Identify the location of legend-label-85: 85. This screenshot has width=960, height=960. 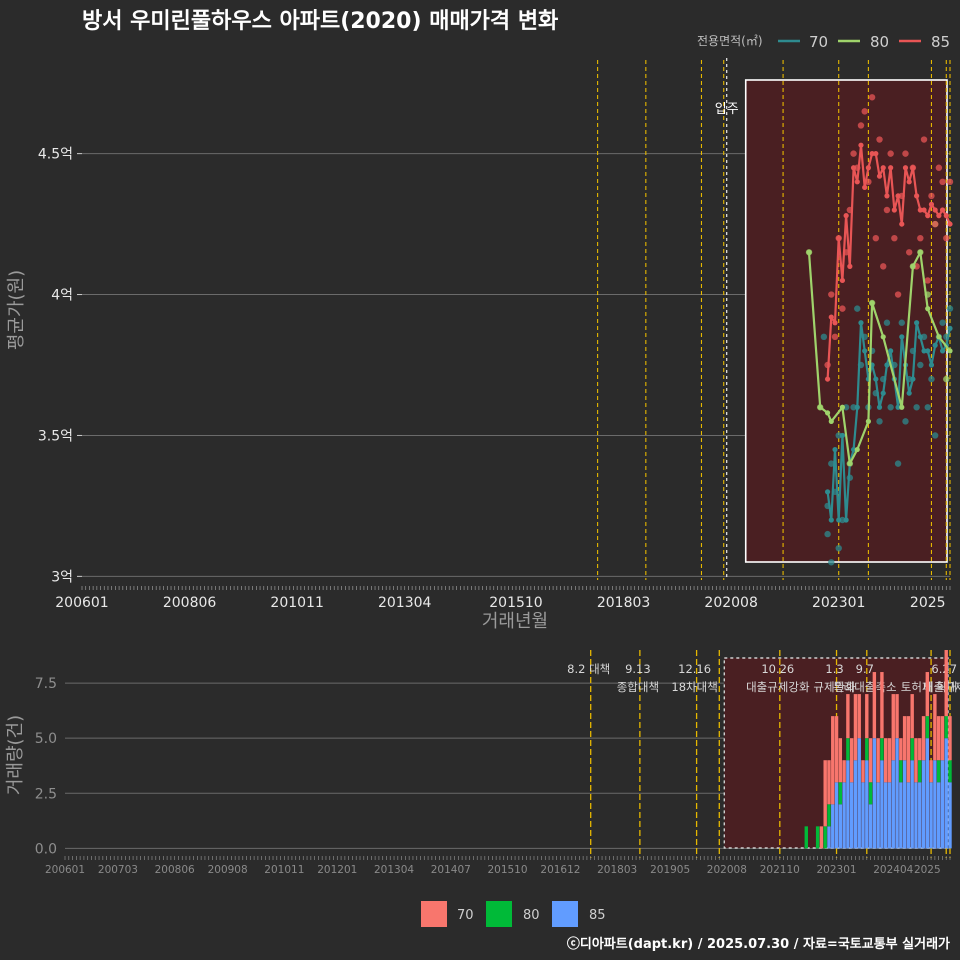
(940, 42).